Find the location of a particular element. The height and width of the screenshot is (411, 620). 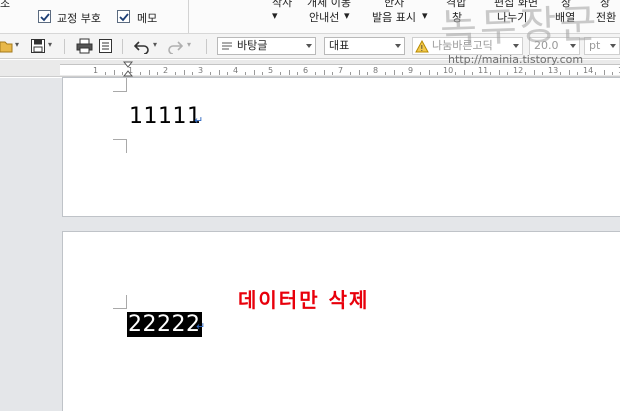

ruler-number: 11 is located at coordinates (483, 70).